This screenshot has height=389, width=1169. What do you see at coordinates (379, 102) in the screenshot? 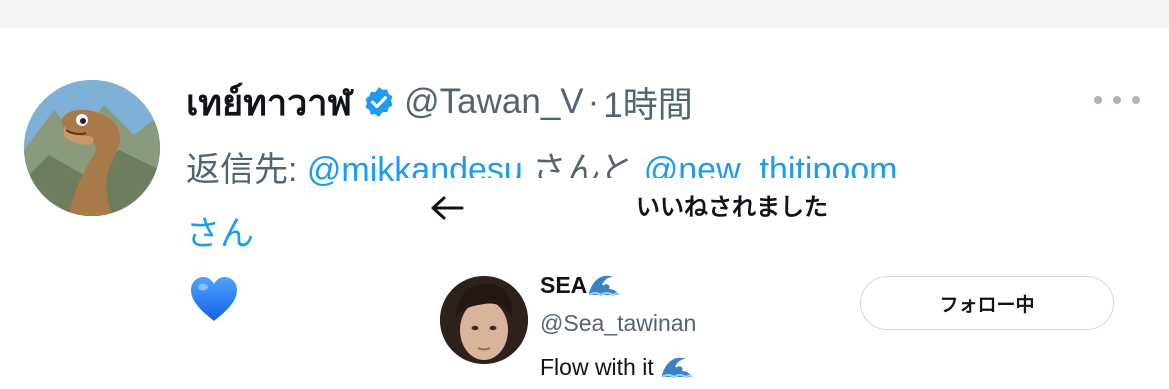
I see `verified-badge-icon` at bounding box center [379, 102].